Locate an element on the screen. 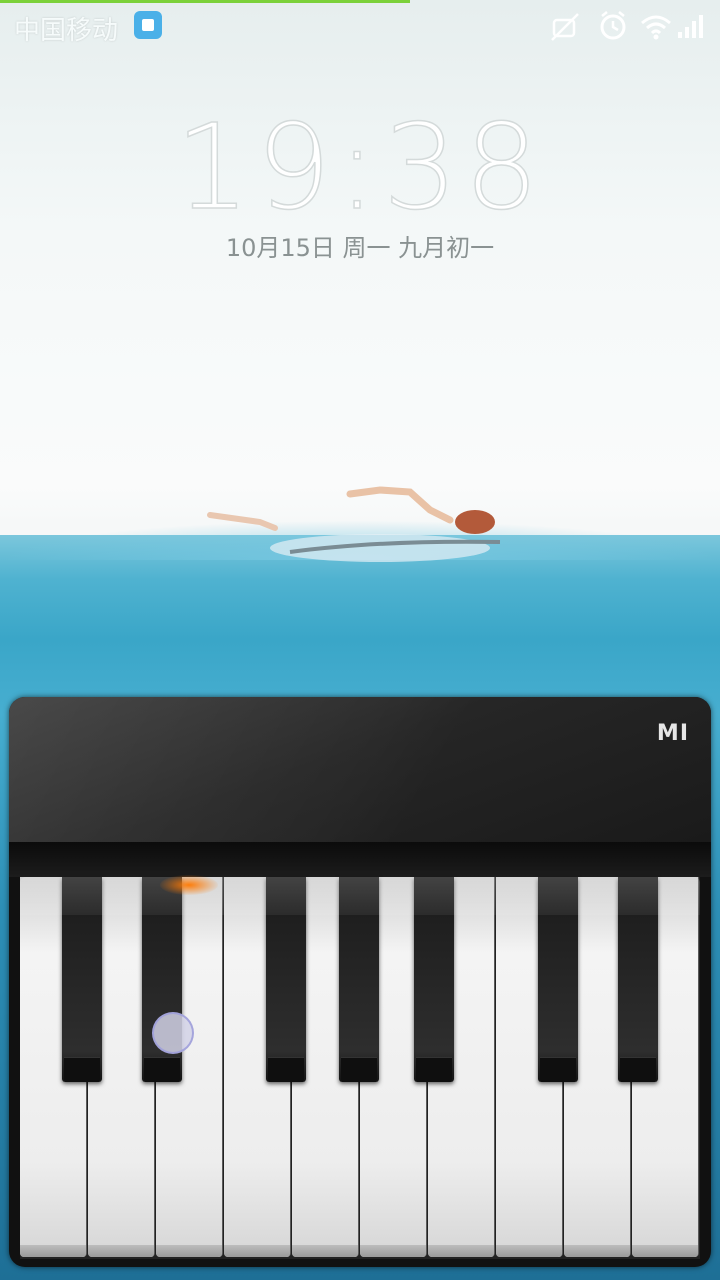 The height and width of the screenshot is (1280, 720). alarm-clock-icon is located at coordinates (613, 25).